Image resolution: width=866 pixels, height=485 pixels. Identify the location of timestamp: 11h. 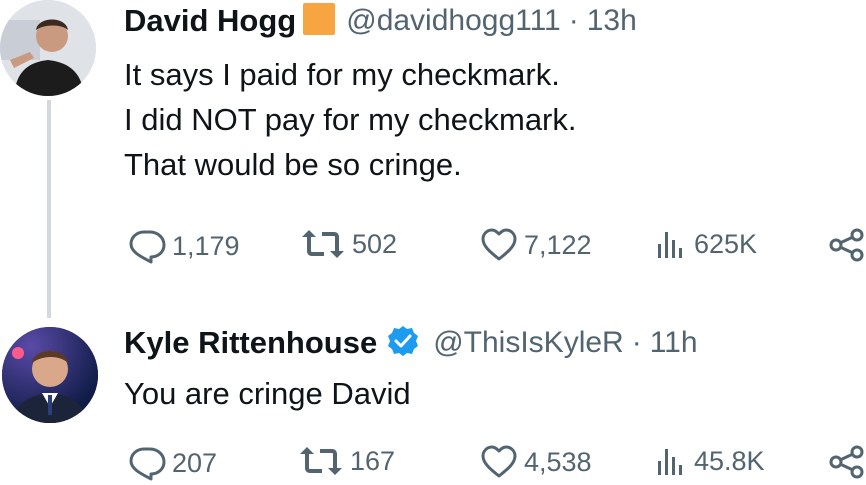
(674, 343).